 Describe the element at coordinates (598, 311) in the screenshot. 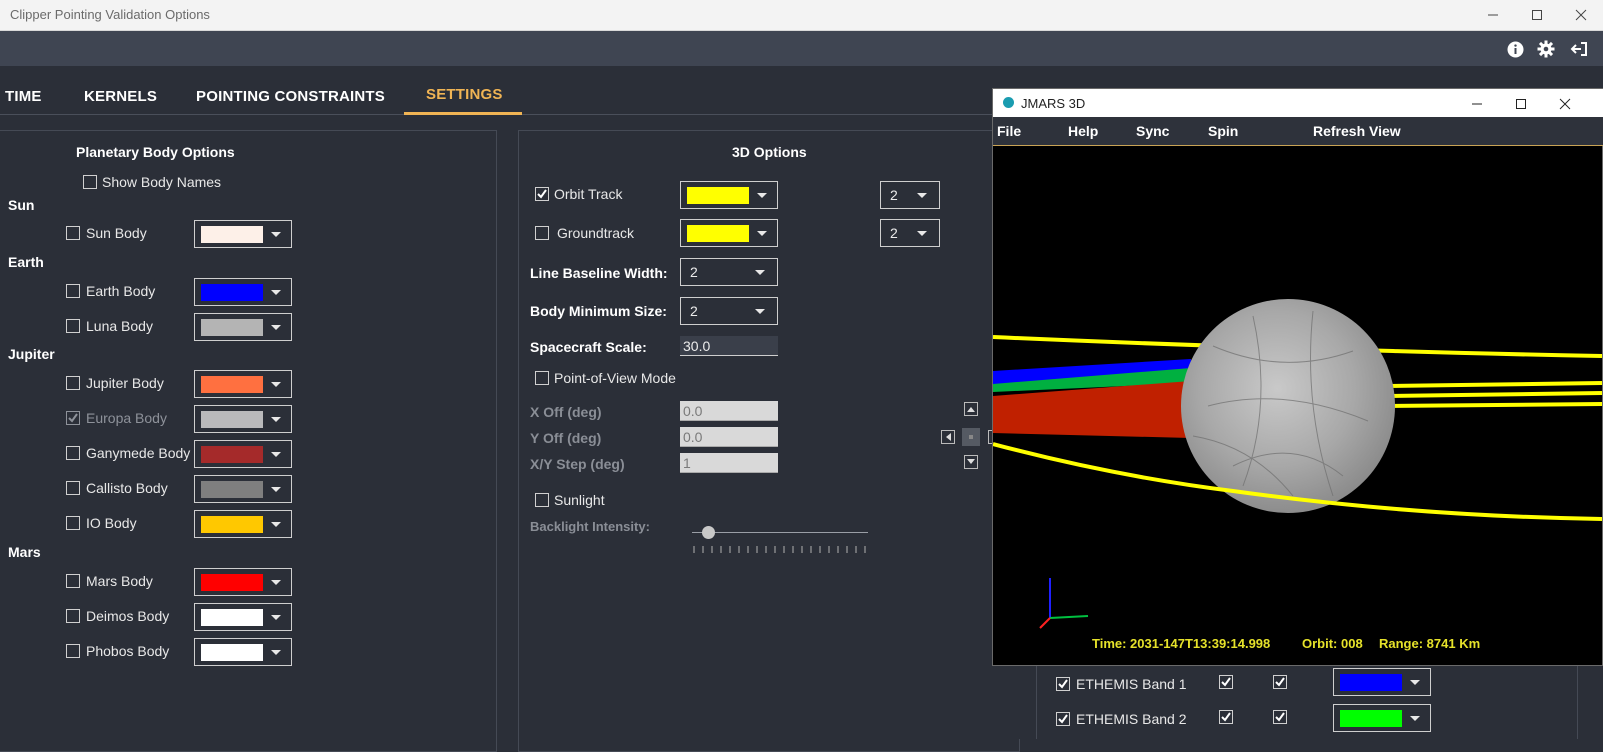

I see `body-min-size-label: Body Minimum Size:` at that location.